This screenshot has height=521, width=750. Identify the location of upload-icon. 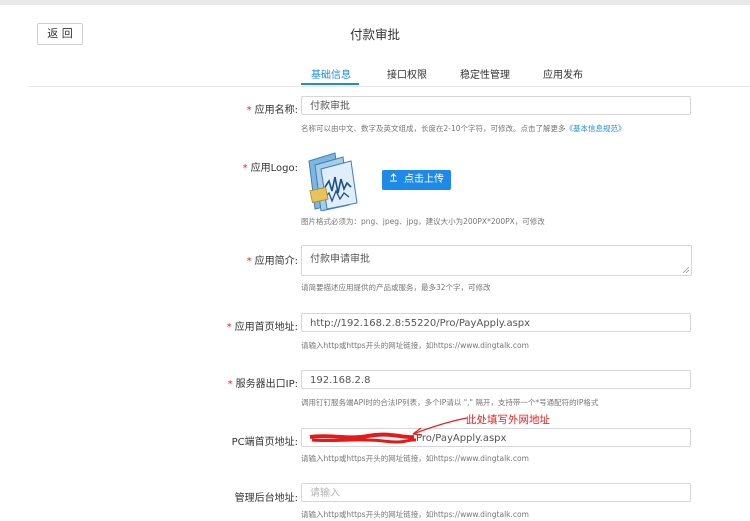
(393, 180).